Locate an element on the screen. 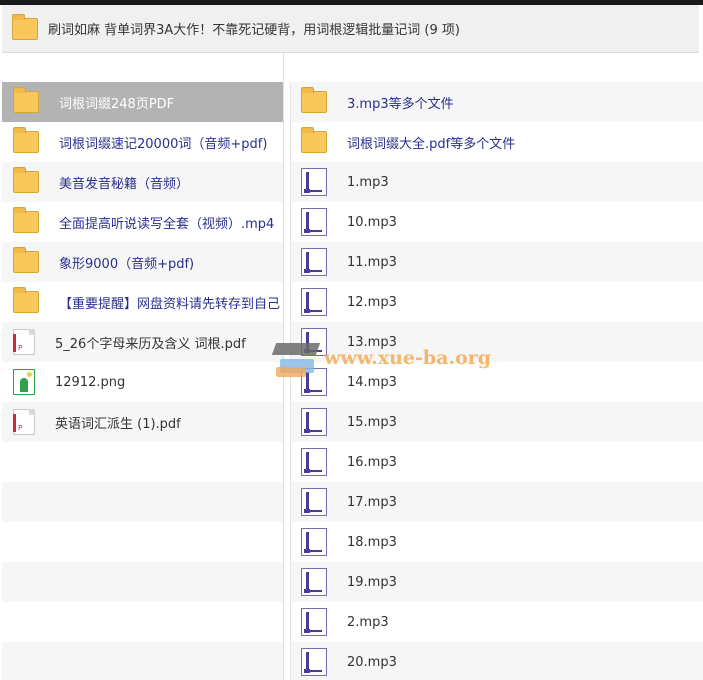 The width and height of the screenshot is (703, 680). item-name: 12912.png is located at coordinates (90, 382).